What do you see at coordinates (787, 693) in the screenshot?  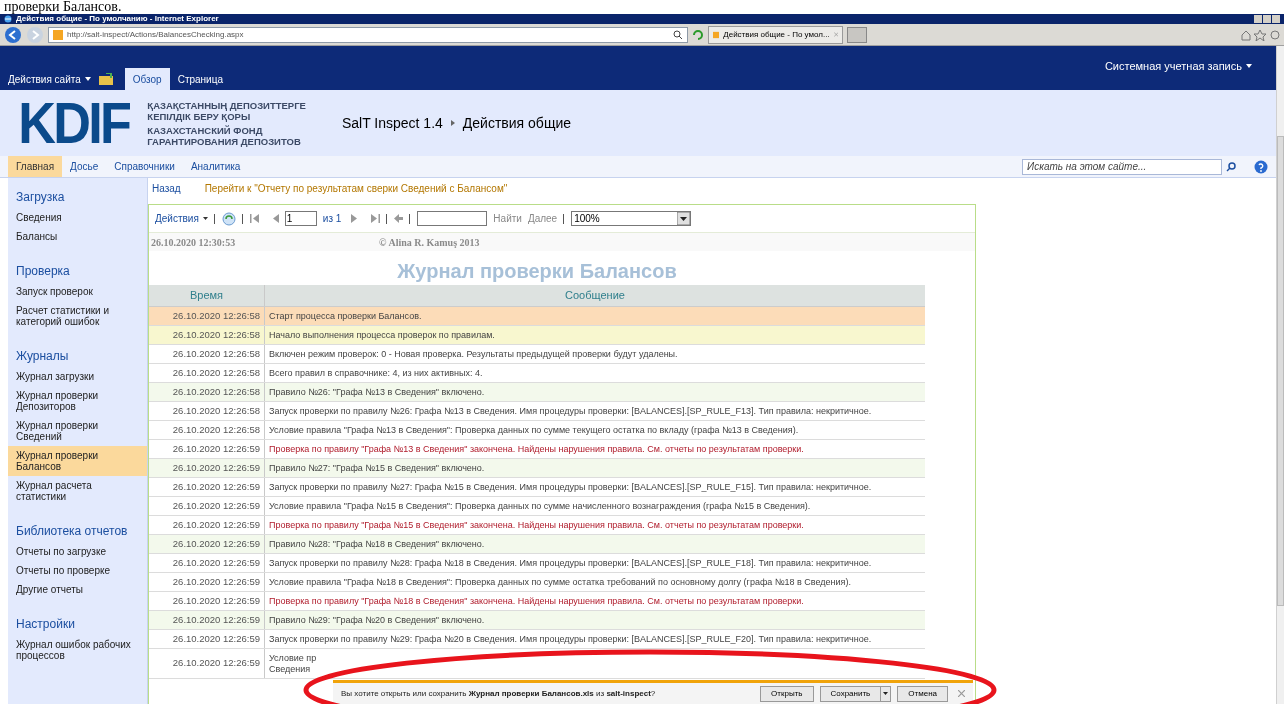 I see `download-button: Открыть` at bounding box center [787, 693].